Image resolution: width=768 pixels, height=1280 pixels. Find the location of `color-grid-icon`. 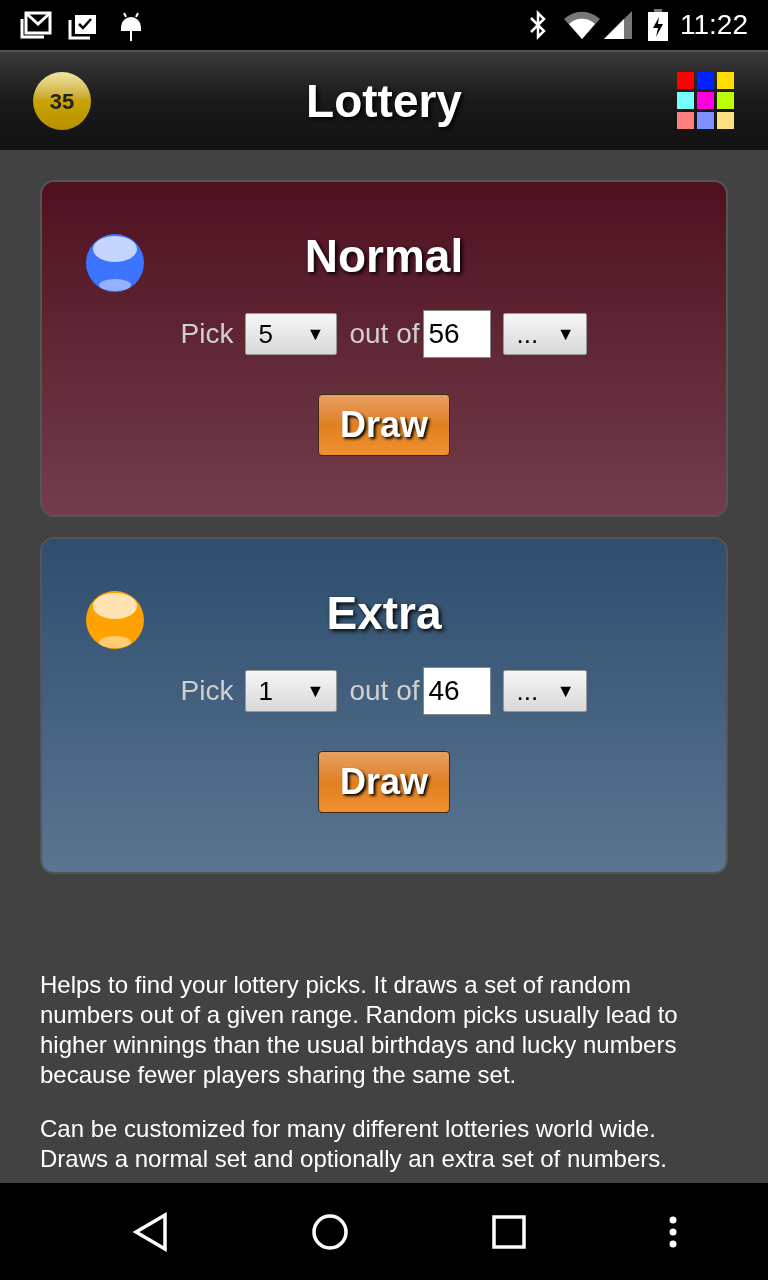

color-grid-icon is located at coordinates (706, 101).